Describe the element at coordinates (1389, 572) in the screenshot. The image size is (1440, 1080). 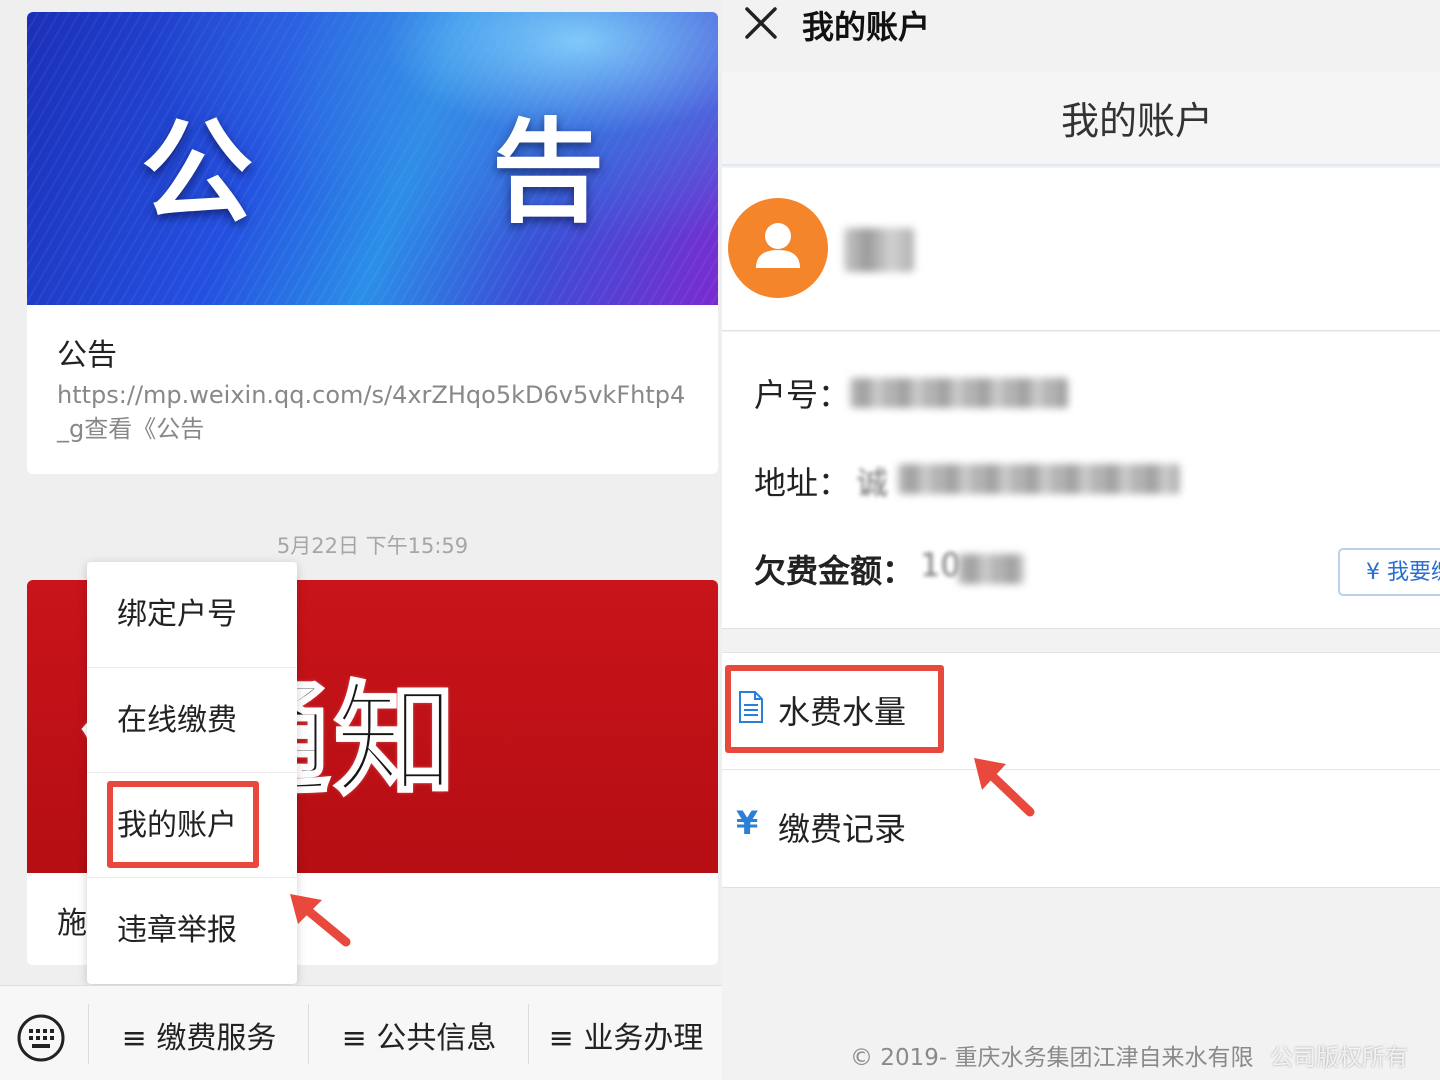
I see `pay-now-button: ¥ 我要缴` at that location.